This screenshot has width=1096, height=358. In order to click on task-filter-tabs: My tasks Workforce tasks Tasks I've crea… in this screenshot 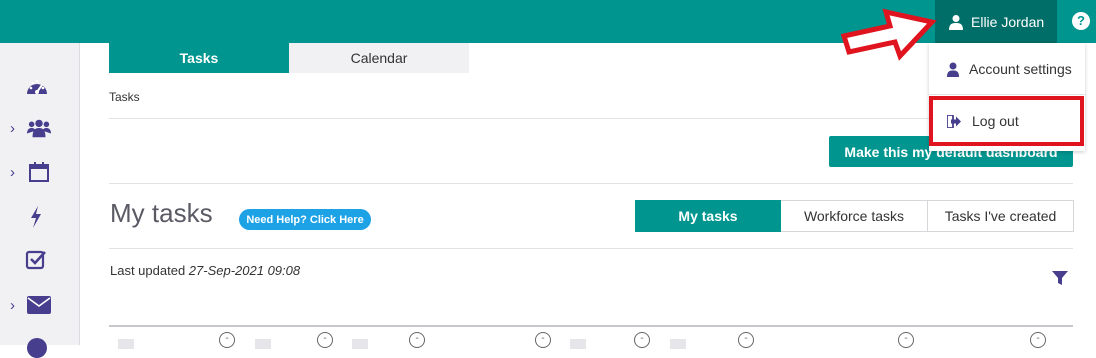, I will do `click(854, 216)`.